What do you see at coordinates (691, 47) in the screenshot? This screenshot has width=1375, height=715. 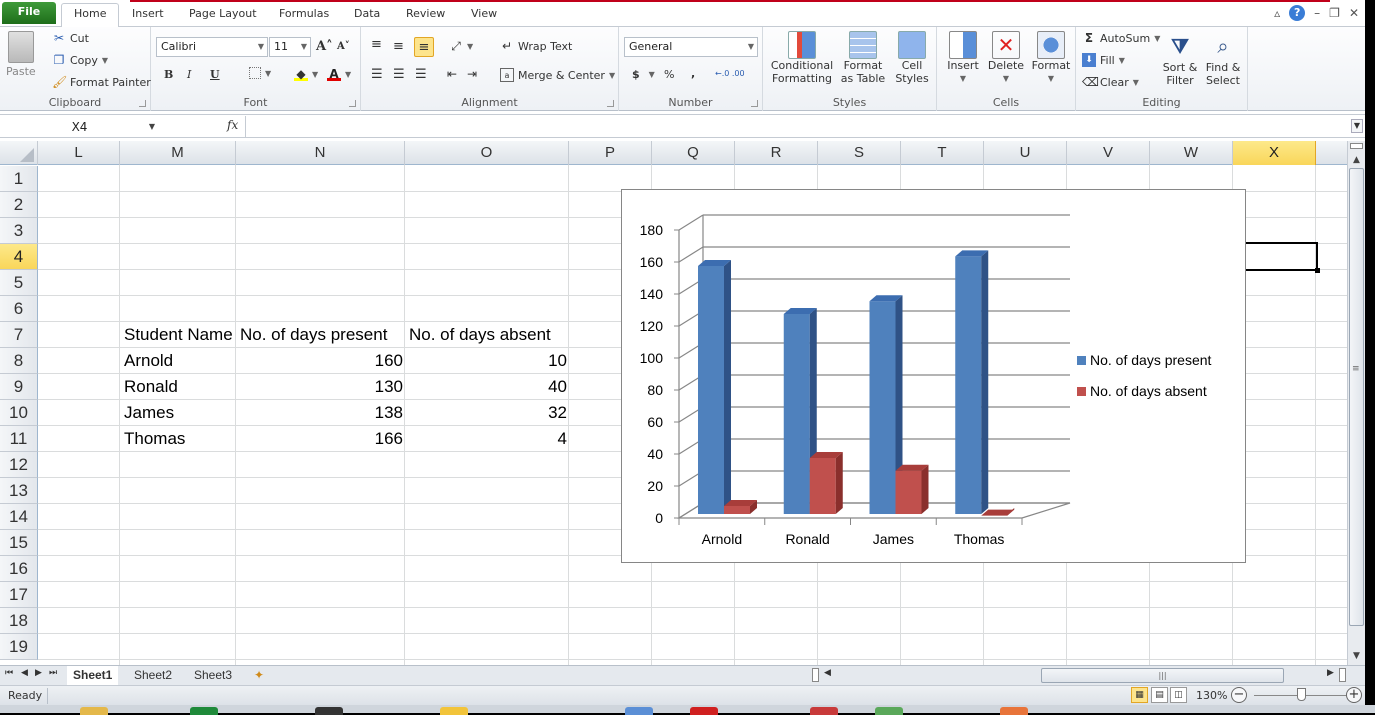 I see `number-format-combo: General ▼` at bounding box center [691, 47].